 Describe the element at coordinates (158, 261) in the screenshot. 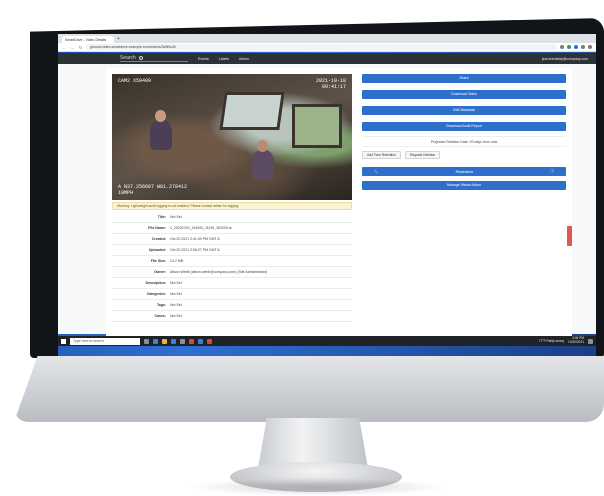

I see `detail-label: File Size:` at that location.